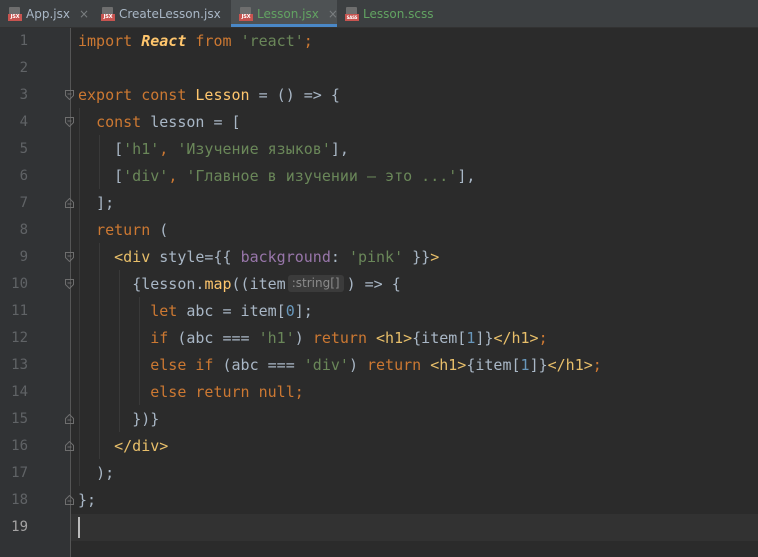 This screenshot has width=758, height=557. What do you see at coordinates (146, 419) in the screenshot?
I see `code-line-15: })}` at bounding box center [146, 419].